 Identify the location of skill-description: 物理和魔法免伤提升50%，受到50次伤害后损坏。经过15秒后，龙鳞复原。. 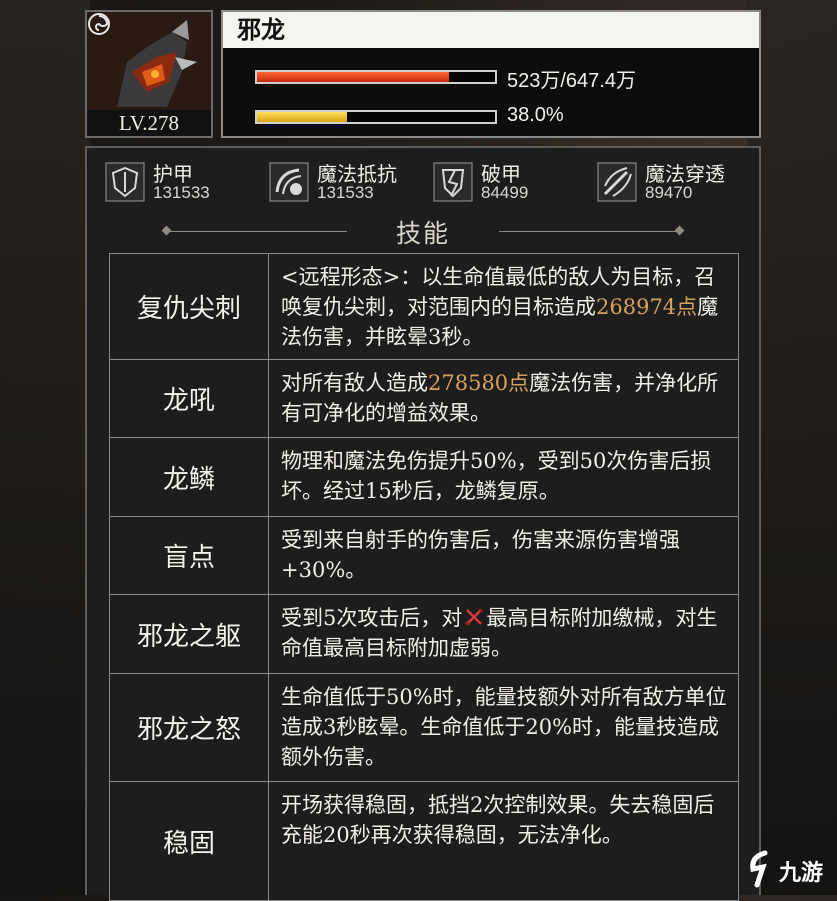
(503, 477).